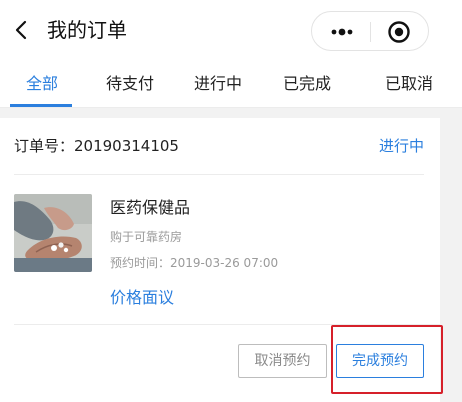 Image resolution: width=462 pixels, height=402 pixels. Describe the element at coordinates (96, 146) in the screenshot. I see `order-number: 订单号：20190314105` at that location.